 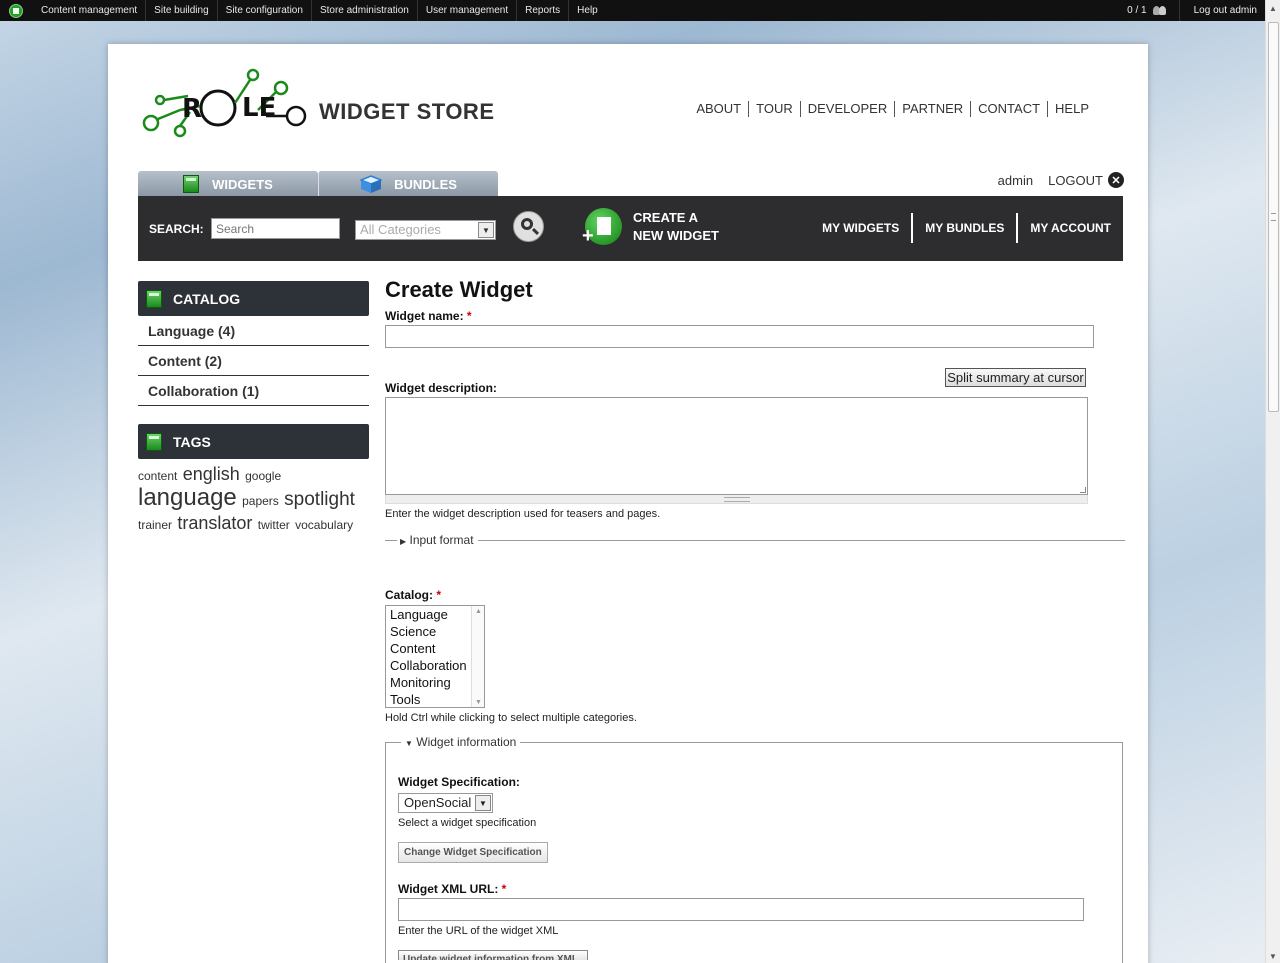 I want to click on tab-widgets-label: WIDGETS, so click(x=242, y=184).